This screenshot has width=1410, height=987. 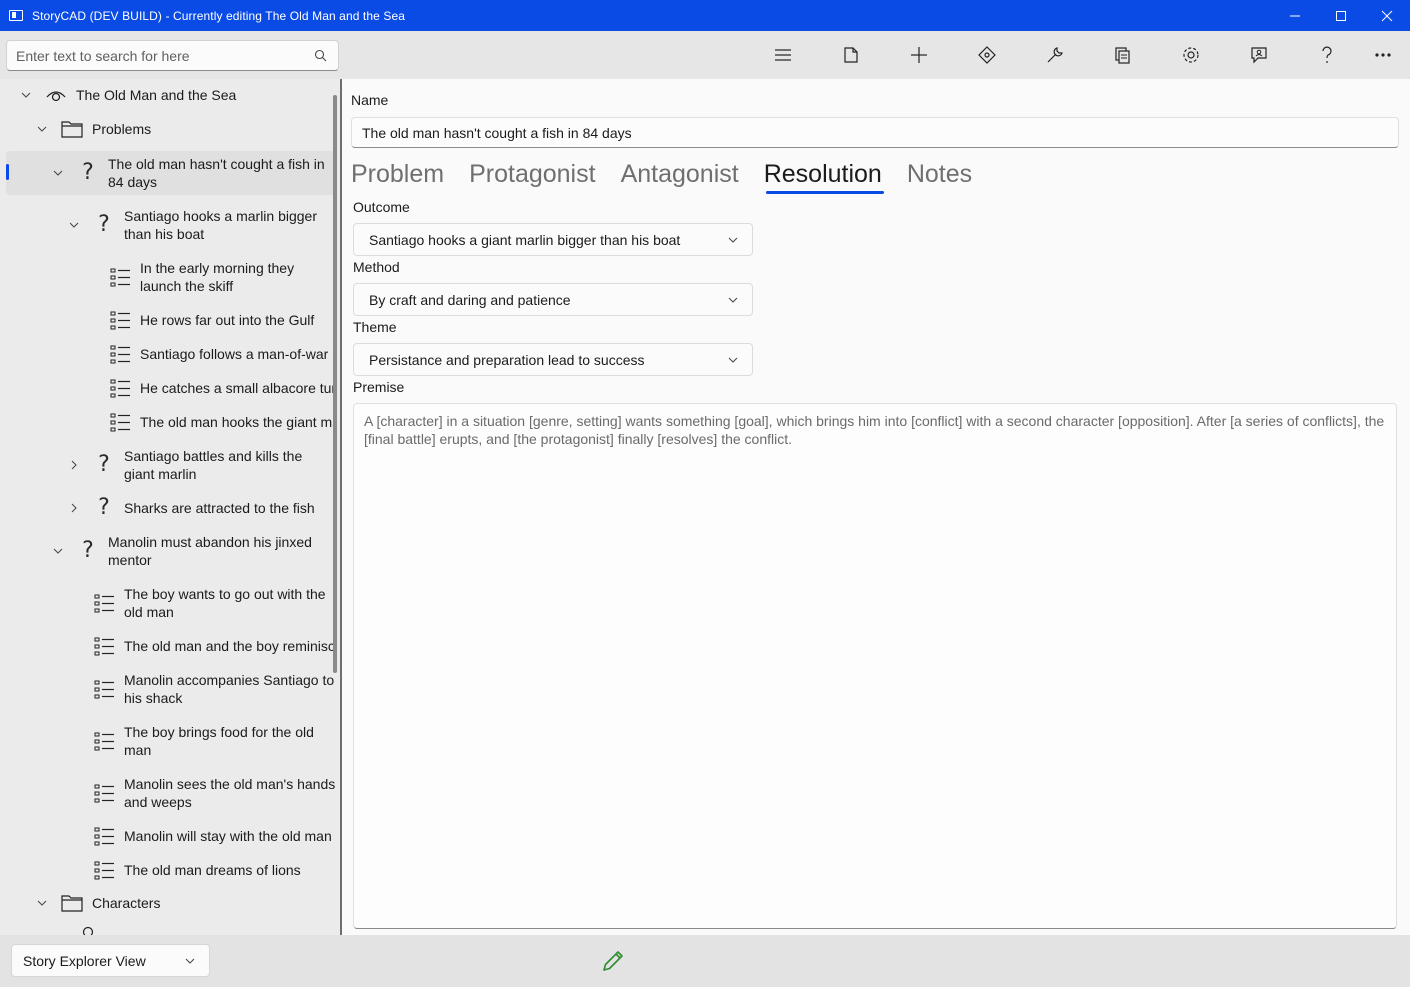 I want to click on help-button, so click(x=1327, y=55).